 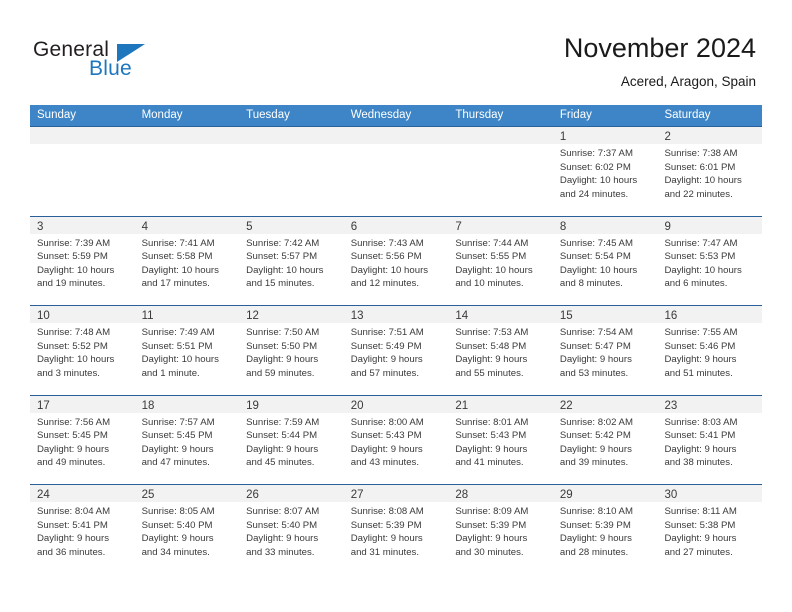 What do you see at coordinates (381, 115) in the screenshot?
I see `weekday-header-wednesday: Wednesday` at bounding box center [381, 115].